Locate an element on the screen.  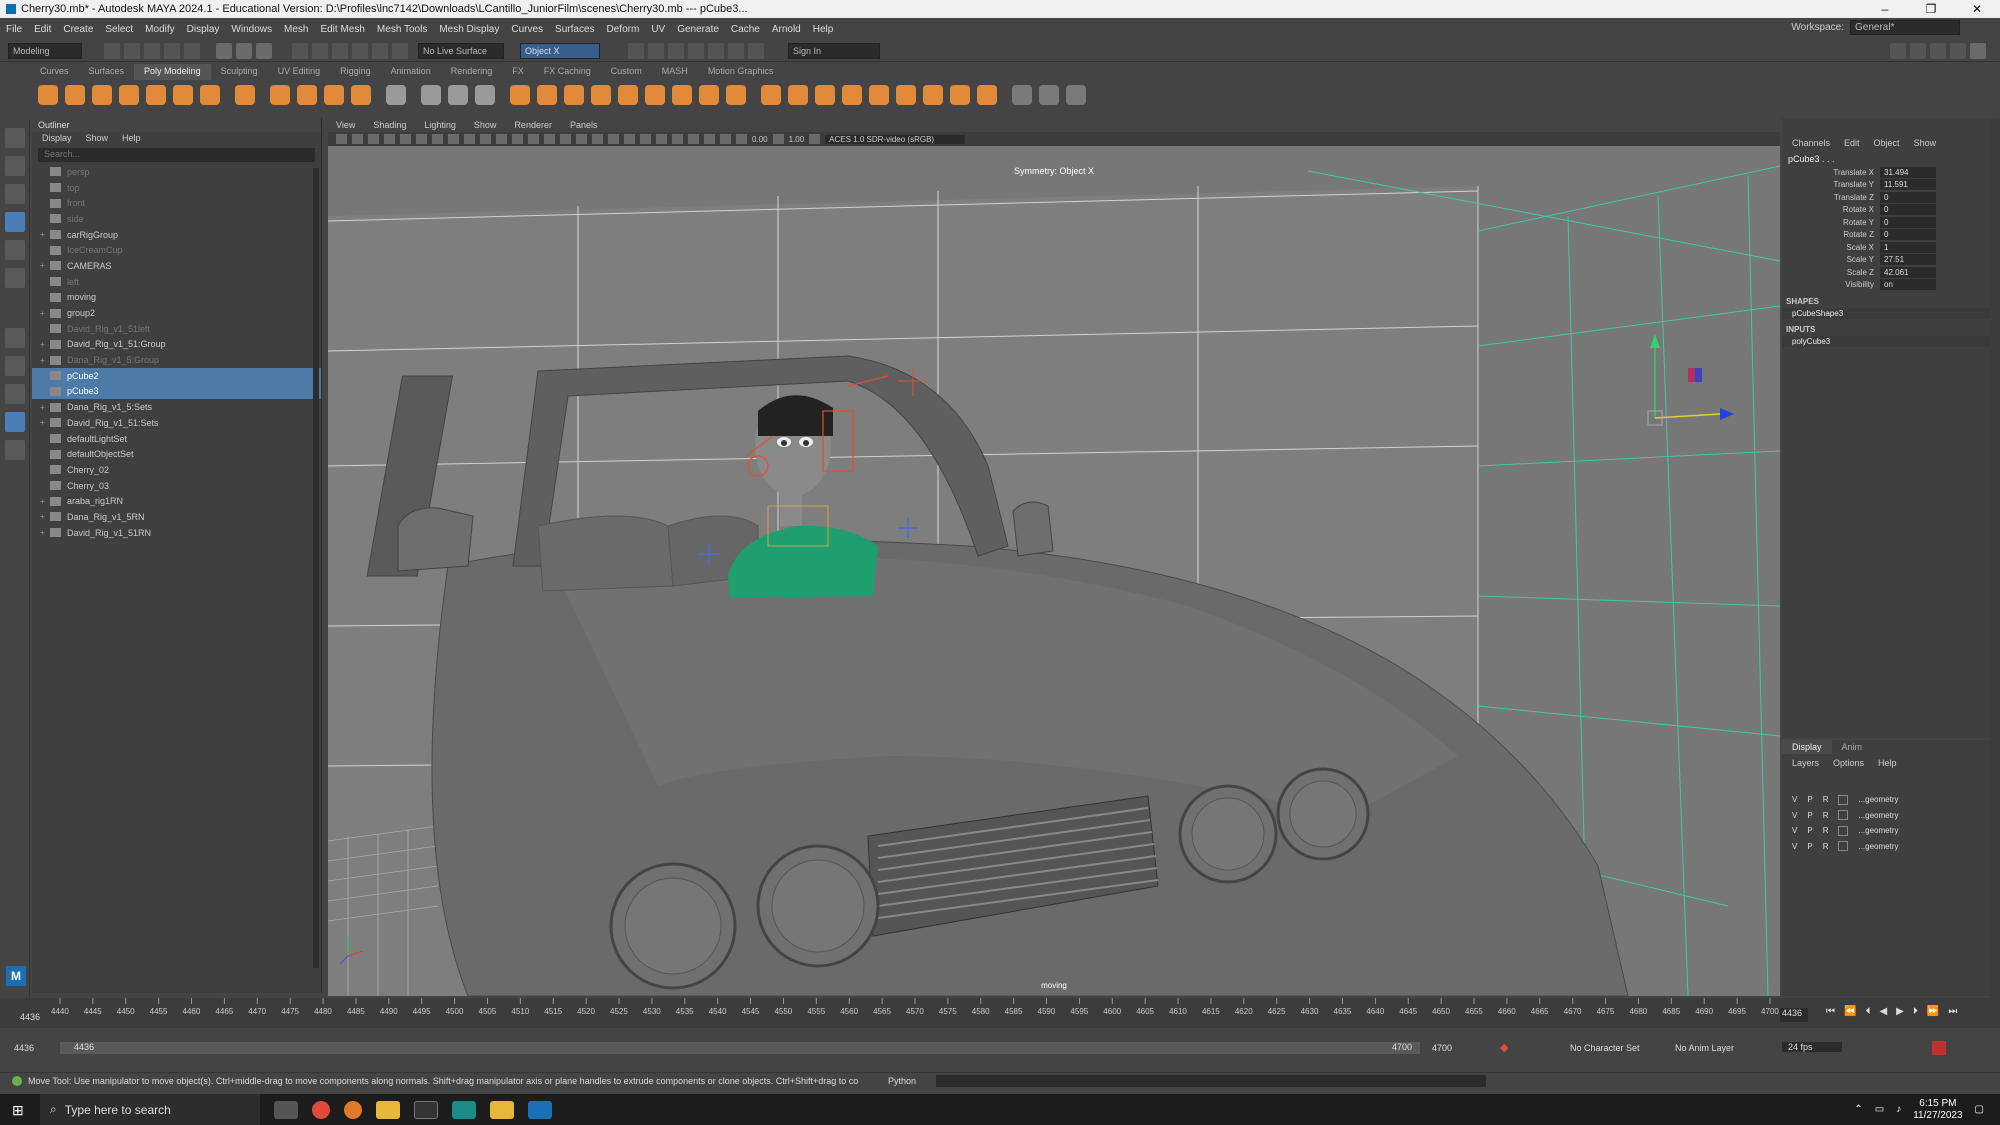
sign-in-dropdown: Sign In is located at coordinates (834, 50).